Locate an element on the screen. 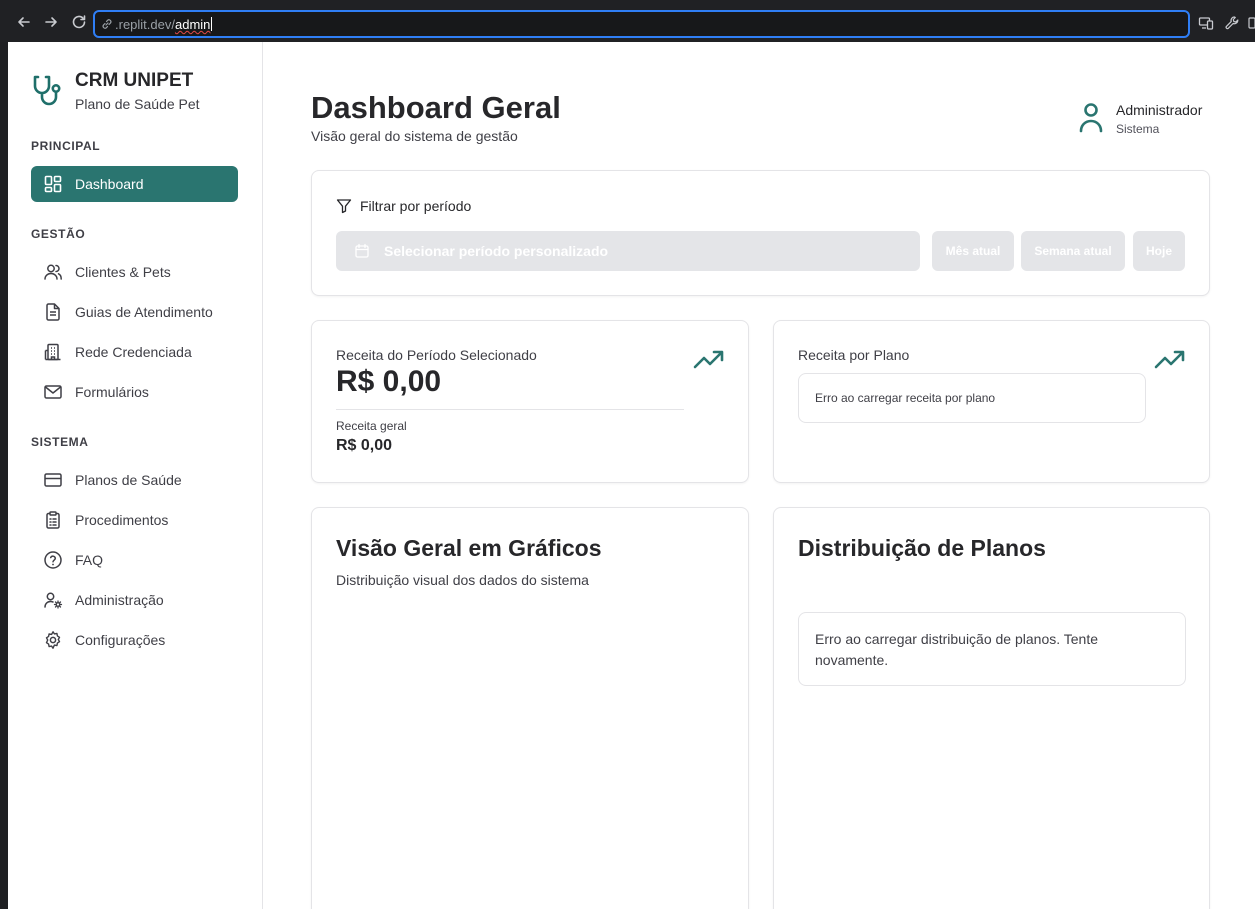  browser-toolbar: .replit.dev/admin is located at coordinates (627, 21).